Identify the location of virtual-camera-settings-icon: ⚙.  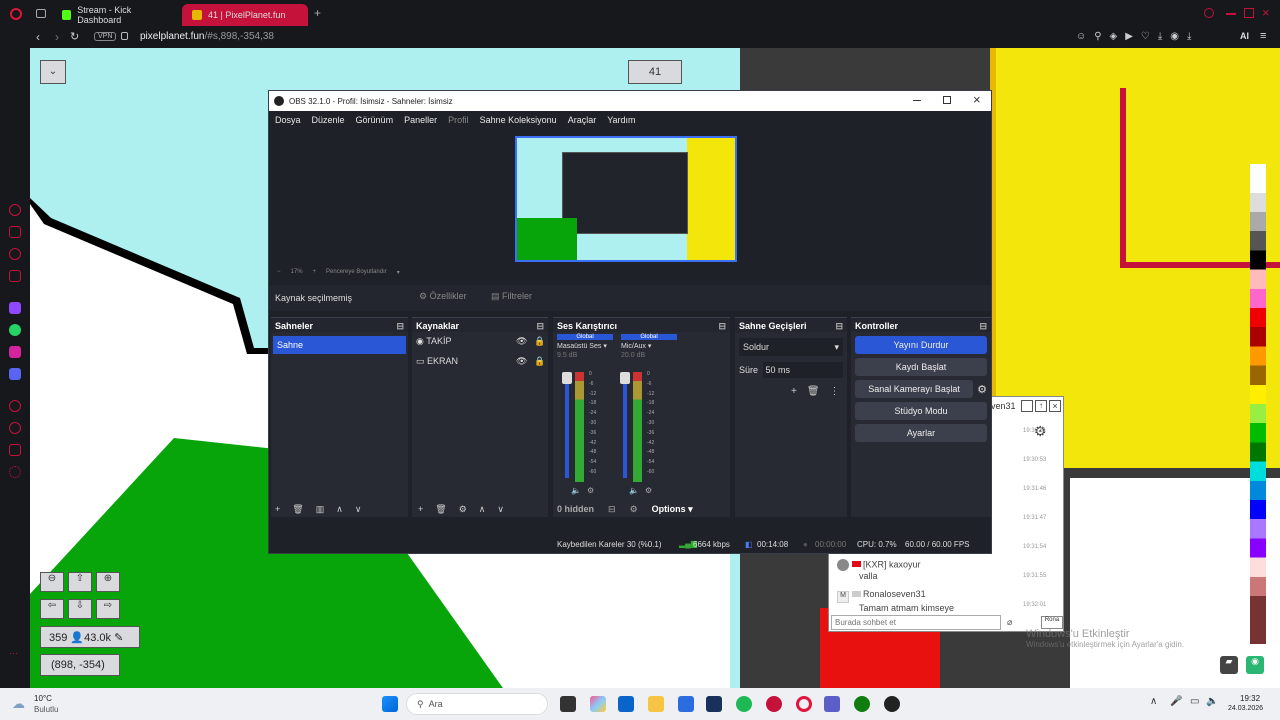
(982, 389).